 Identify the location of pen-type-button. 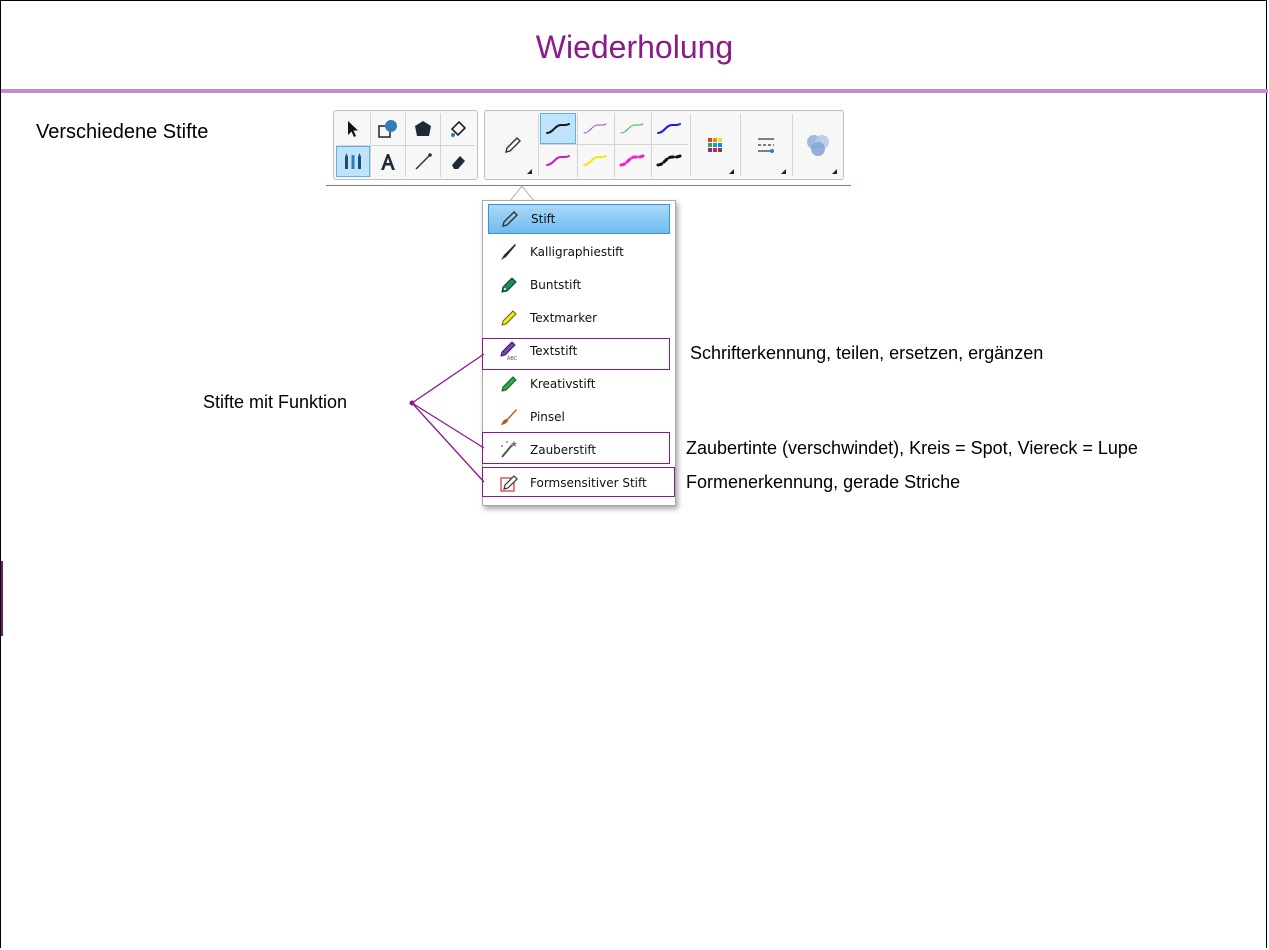
(513, 145).